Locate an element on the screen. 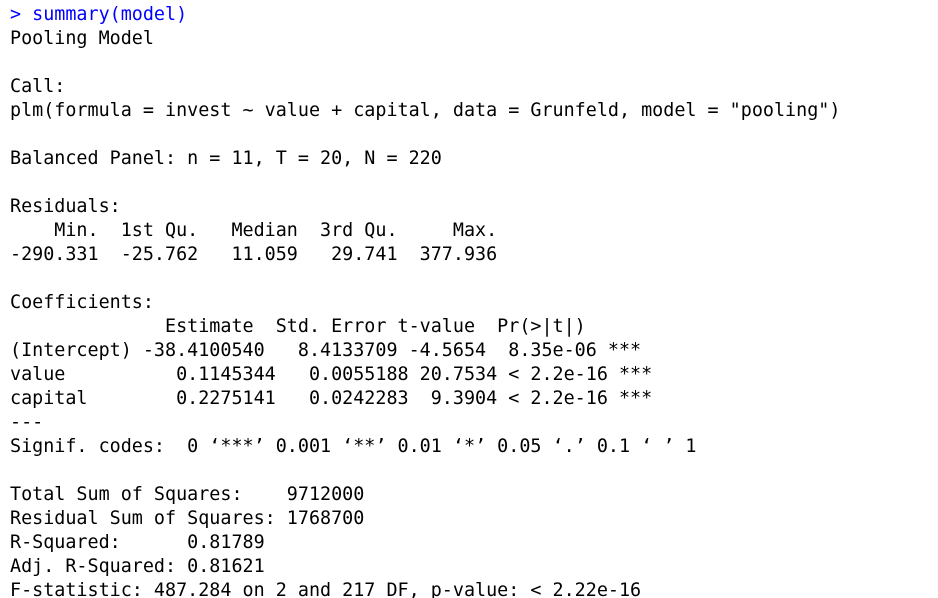 The width and height of the screenshot is (938, 598). output-coefficients-columns: Estimate Std. Error t-value Pr(>|t|) is located at coordinates (320, 326).